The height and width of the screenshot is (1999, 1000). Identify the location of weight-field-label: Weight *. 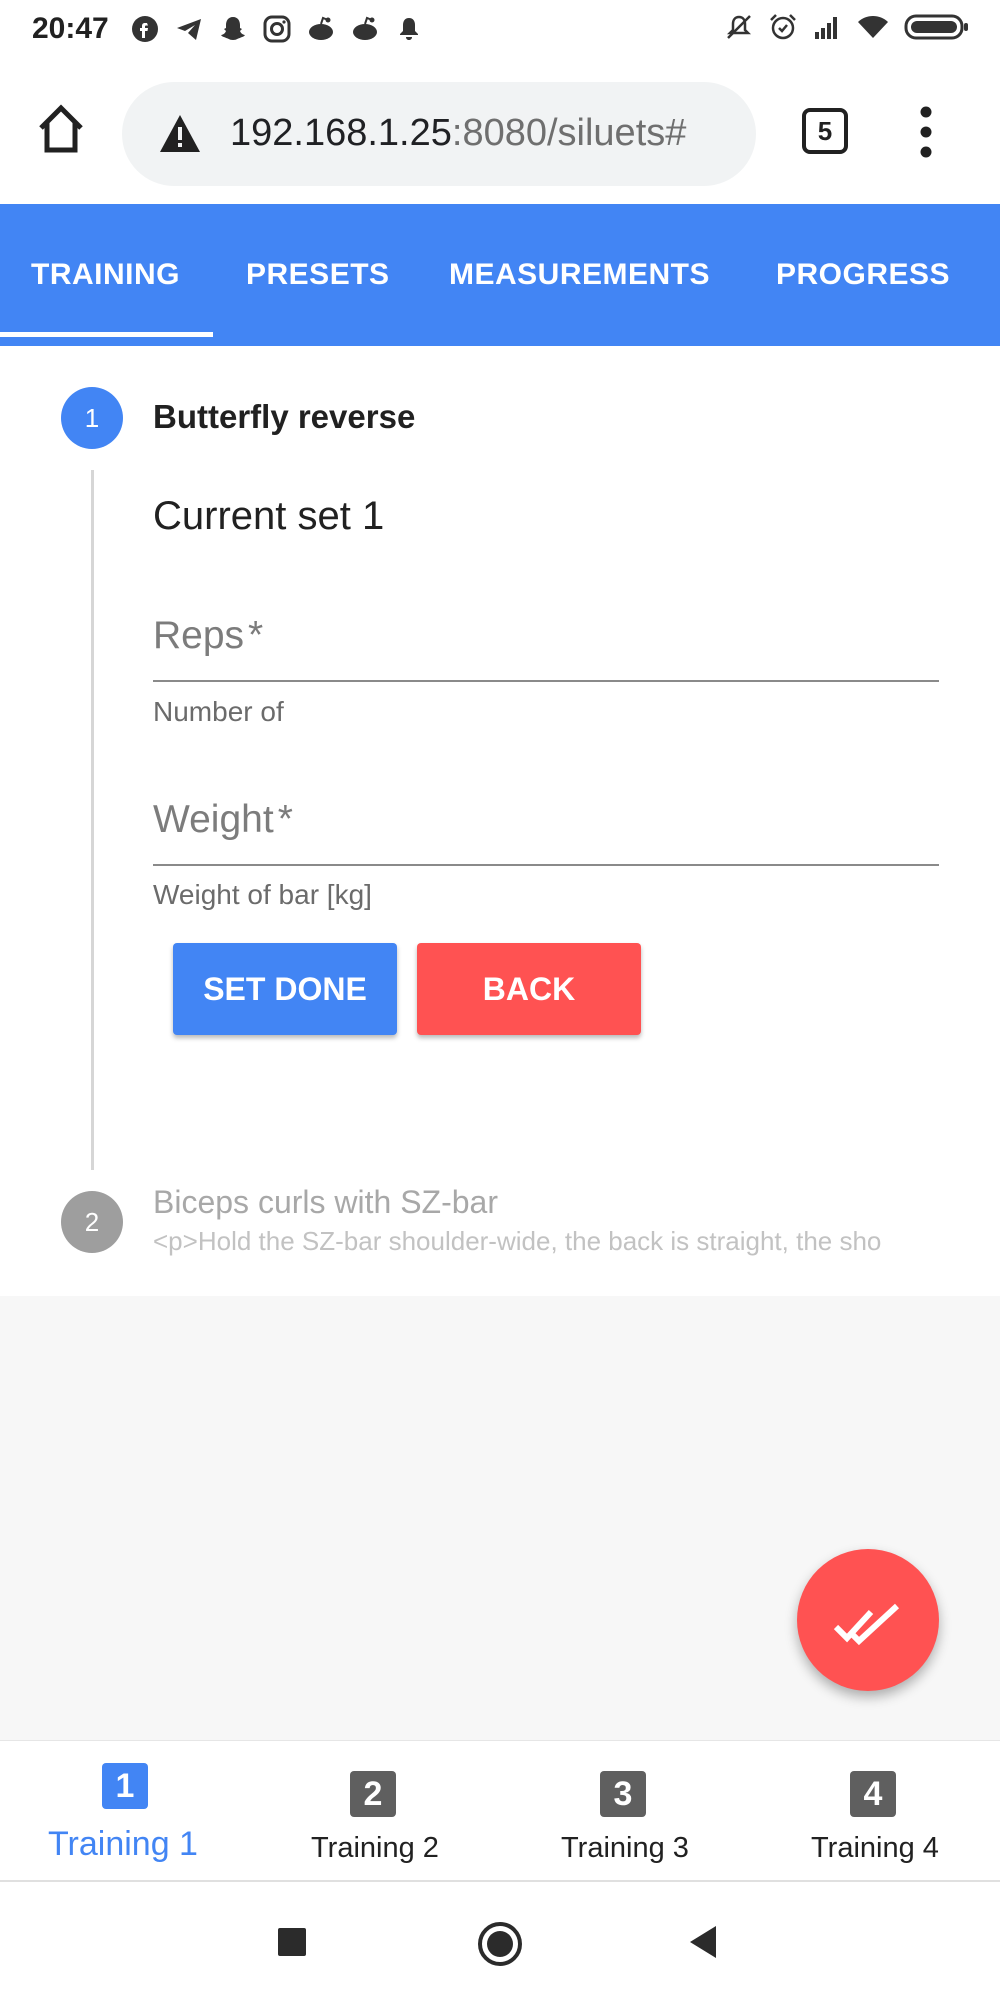
(223, 820).